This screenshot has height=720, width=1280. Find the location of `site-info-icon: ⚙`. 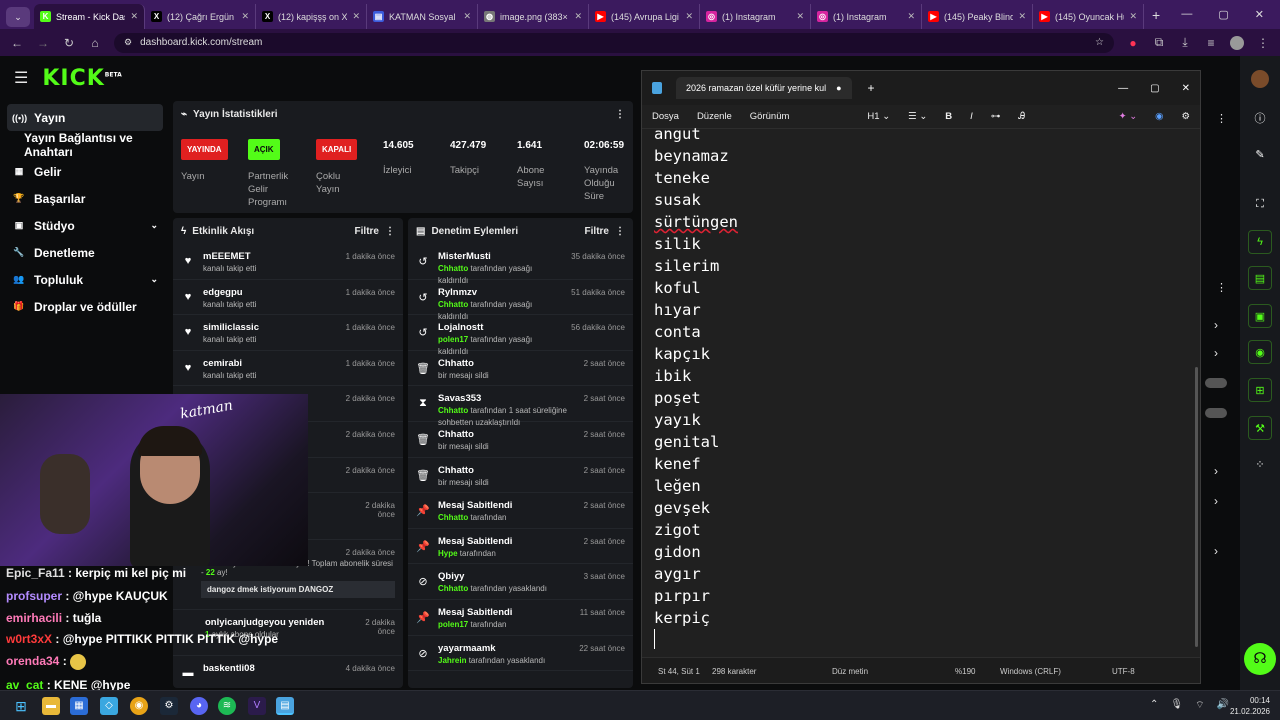

site-info-icon: ⚙ is located at coordinates (128, 42).